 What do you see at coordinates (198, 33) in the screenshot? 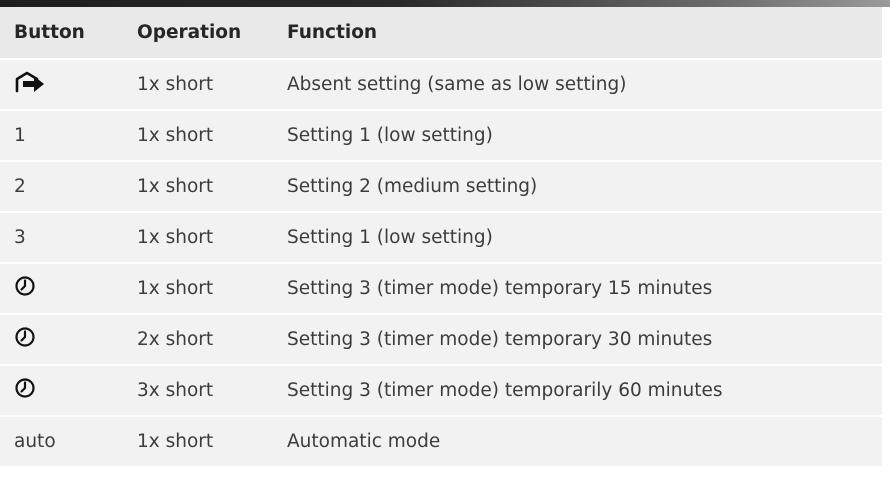
I see `header-operation: Operation` at bounding box center [198, 33].